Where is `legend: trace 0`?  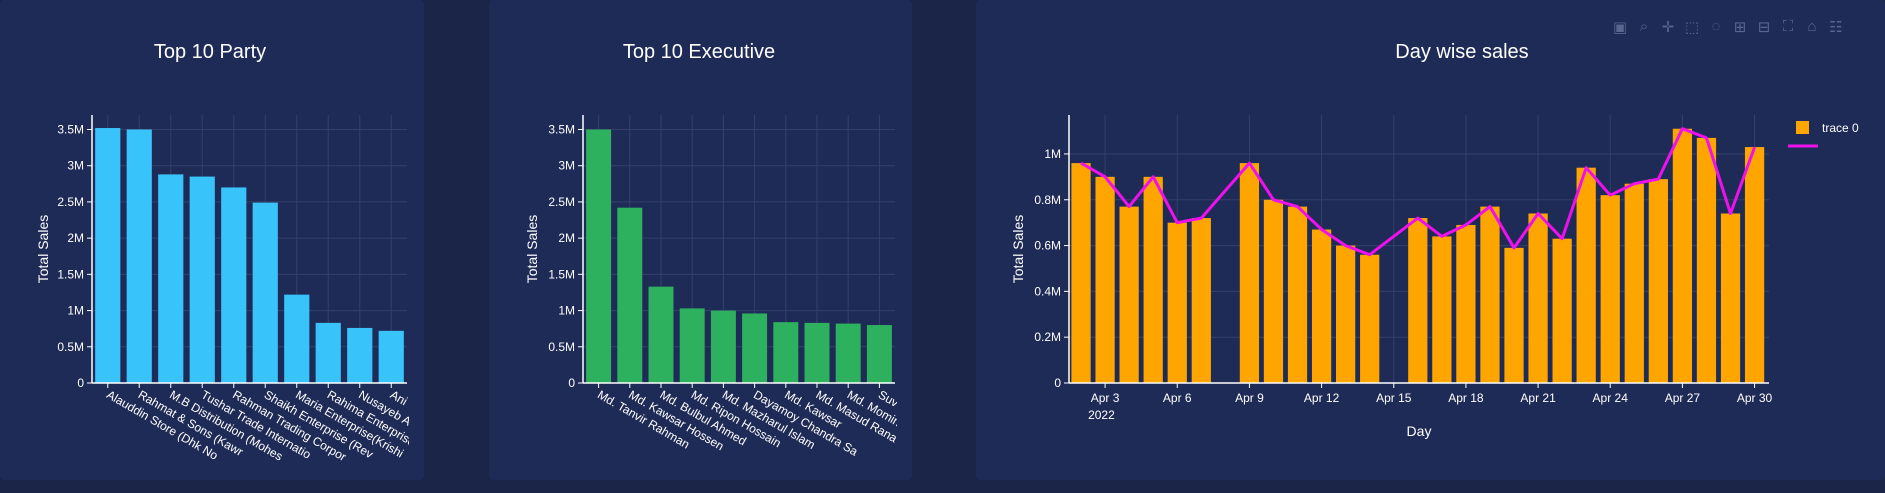
legend: trace 0 is located at coordinates (1823, 134).